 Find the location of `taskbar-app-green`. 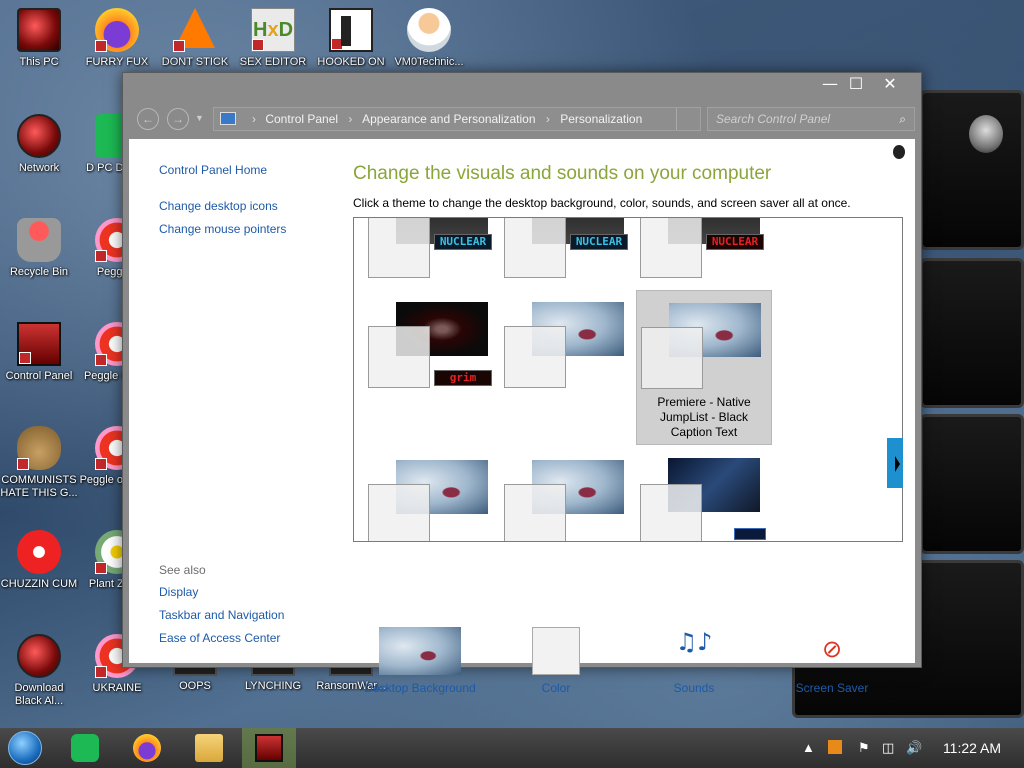

taskbar-app-green is located at coordinates (85, 748).